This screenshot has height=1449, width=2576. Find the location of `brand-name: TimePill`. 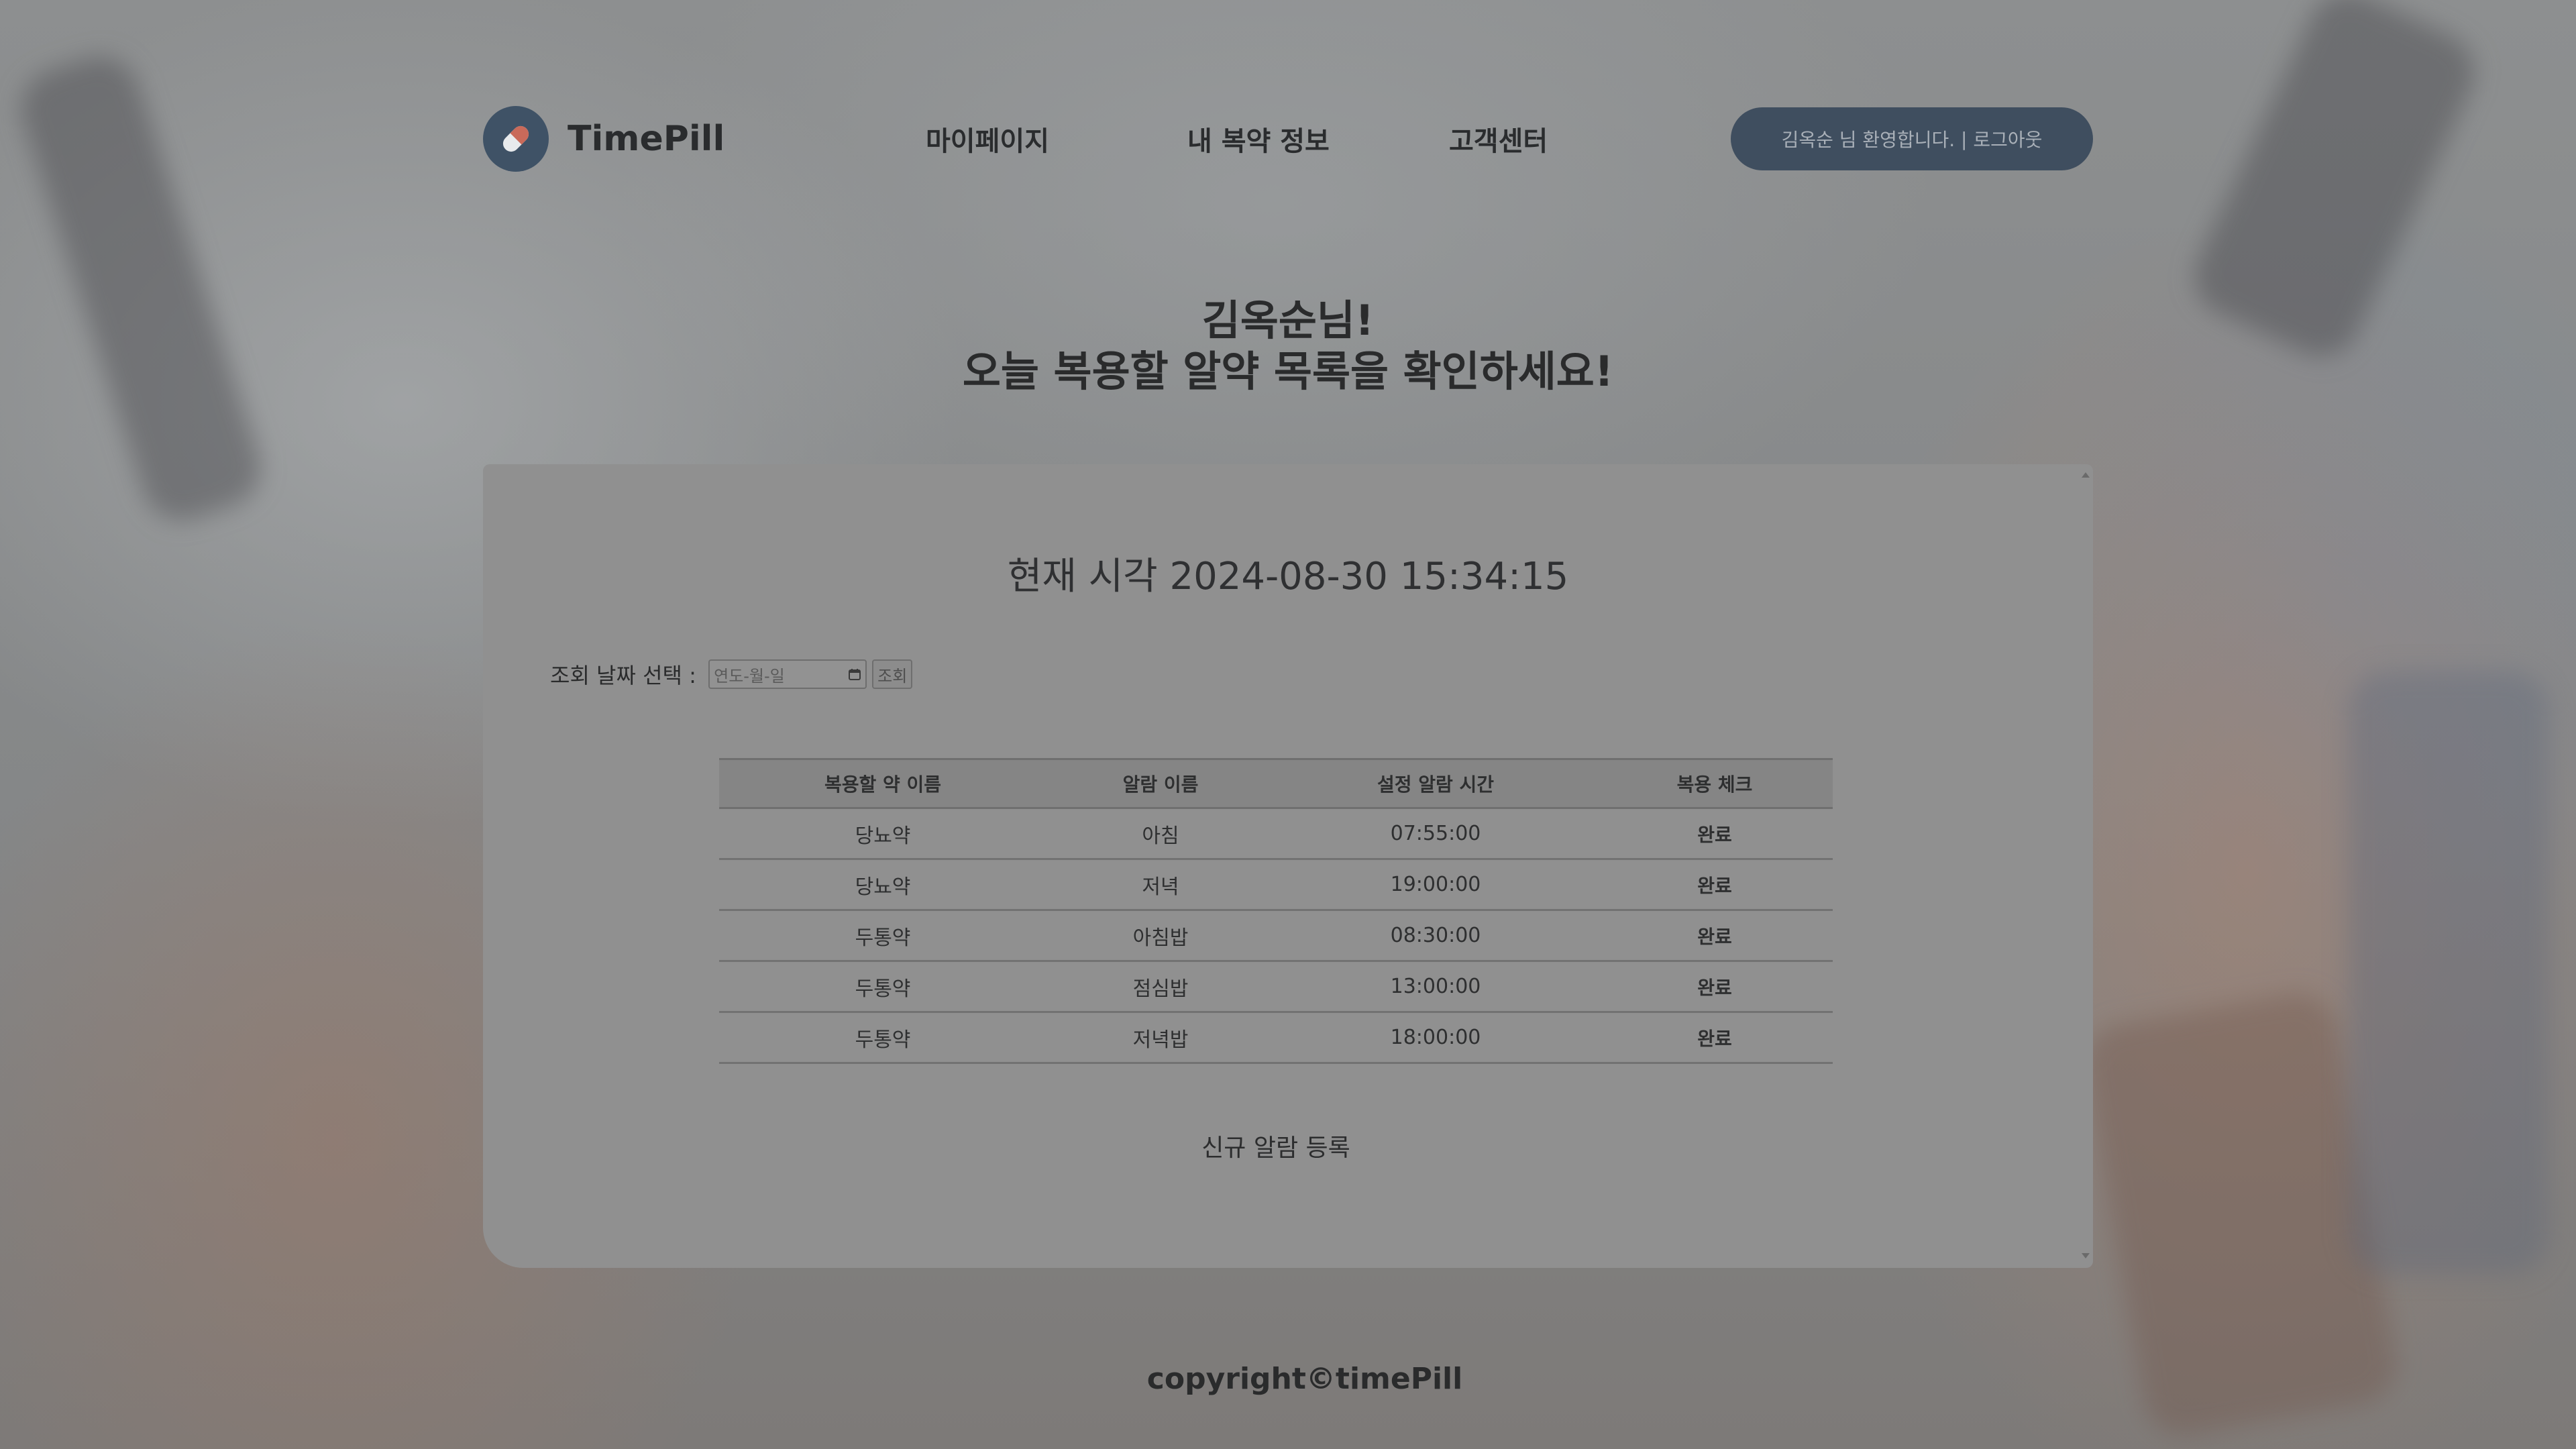

brand-name: TimePill is located at coordinates (646, 139).